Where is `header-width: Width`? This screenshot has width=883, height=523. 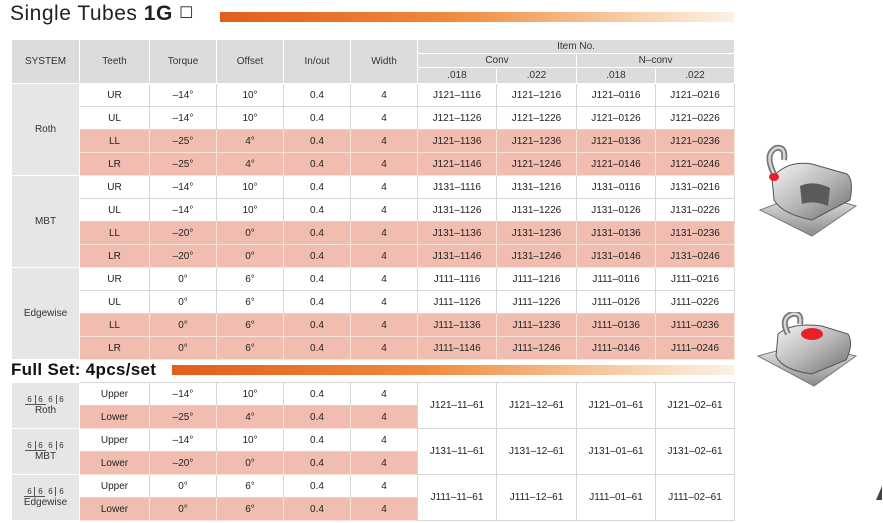
header-width: Width is located at coordinates (384, 61).